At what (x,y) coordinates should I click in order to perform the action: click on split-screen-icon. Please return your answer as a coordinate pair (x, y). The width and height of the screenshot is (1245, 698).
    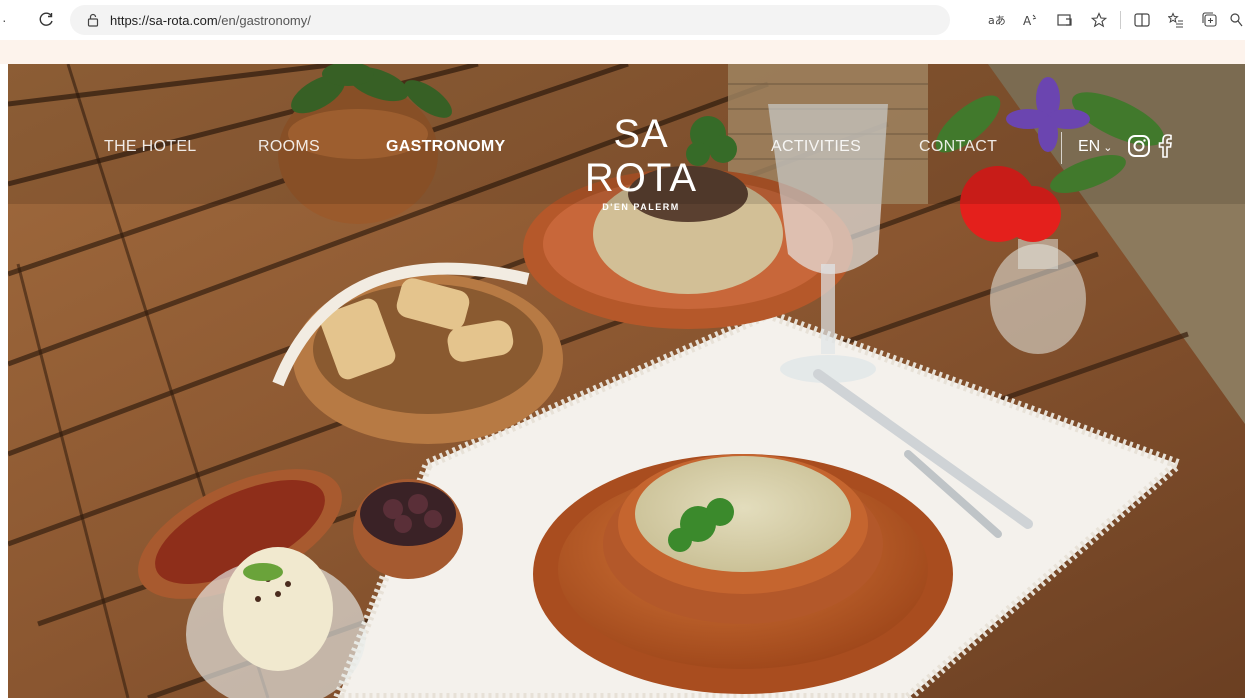
    Looking at the image, I should click on (1142, 20).